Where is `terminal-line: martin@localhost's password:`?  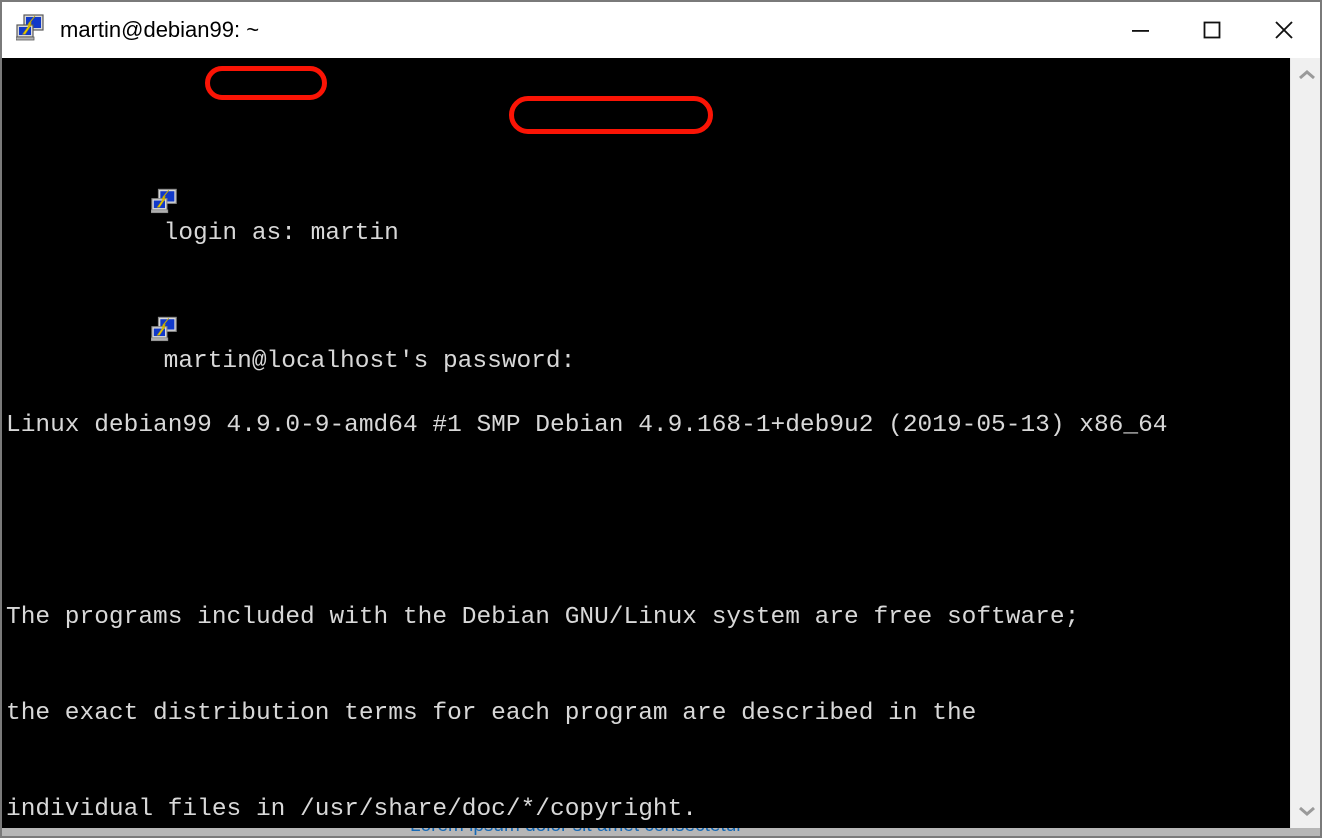 terminal-line: martin@localhost's password: is located at coordinates (585, 328).